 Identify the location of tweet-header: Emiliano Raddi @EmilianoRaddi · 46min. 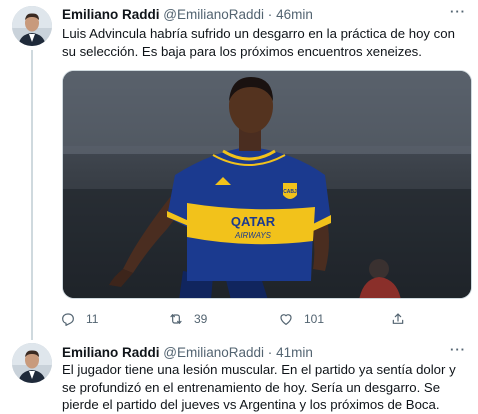
(187, 15).